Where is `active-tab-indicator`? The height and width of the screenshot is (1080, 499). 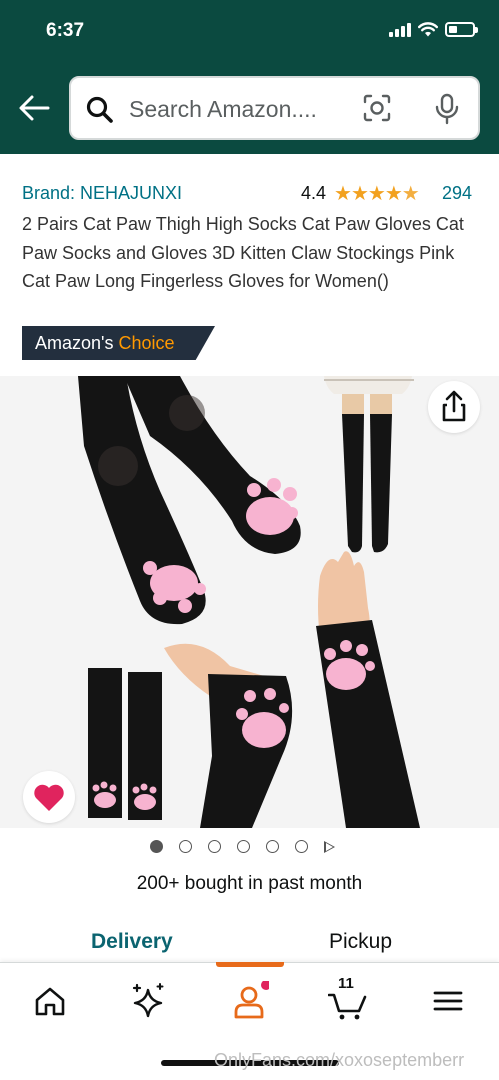
active-tab-indicator is located at coordinates (250, 964).